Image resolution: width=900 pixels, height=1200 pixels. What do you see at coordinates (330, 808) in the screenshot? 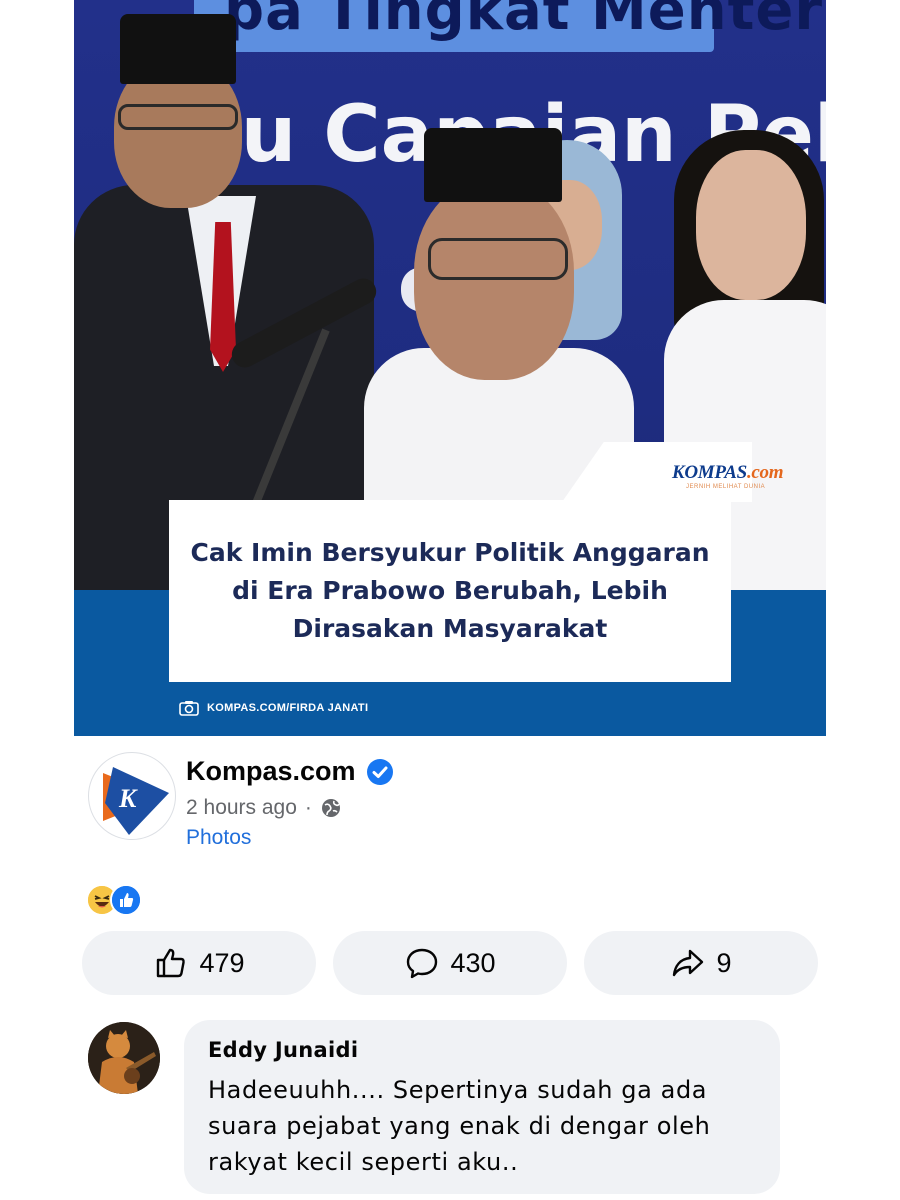
I see `globe-icon` at bounding box center [330, 808].